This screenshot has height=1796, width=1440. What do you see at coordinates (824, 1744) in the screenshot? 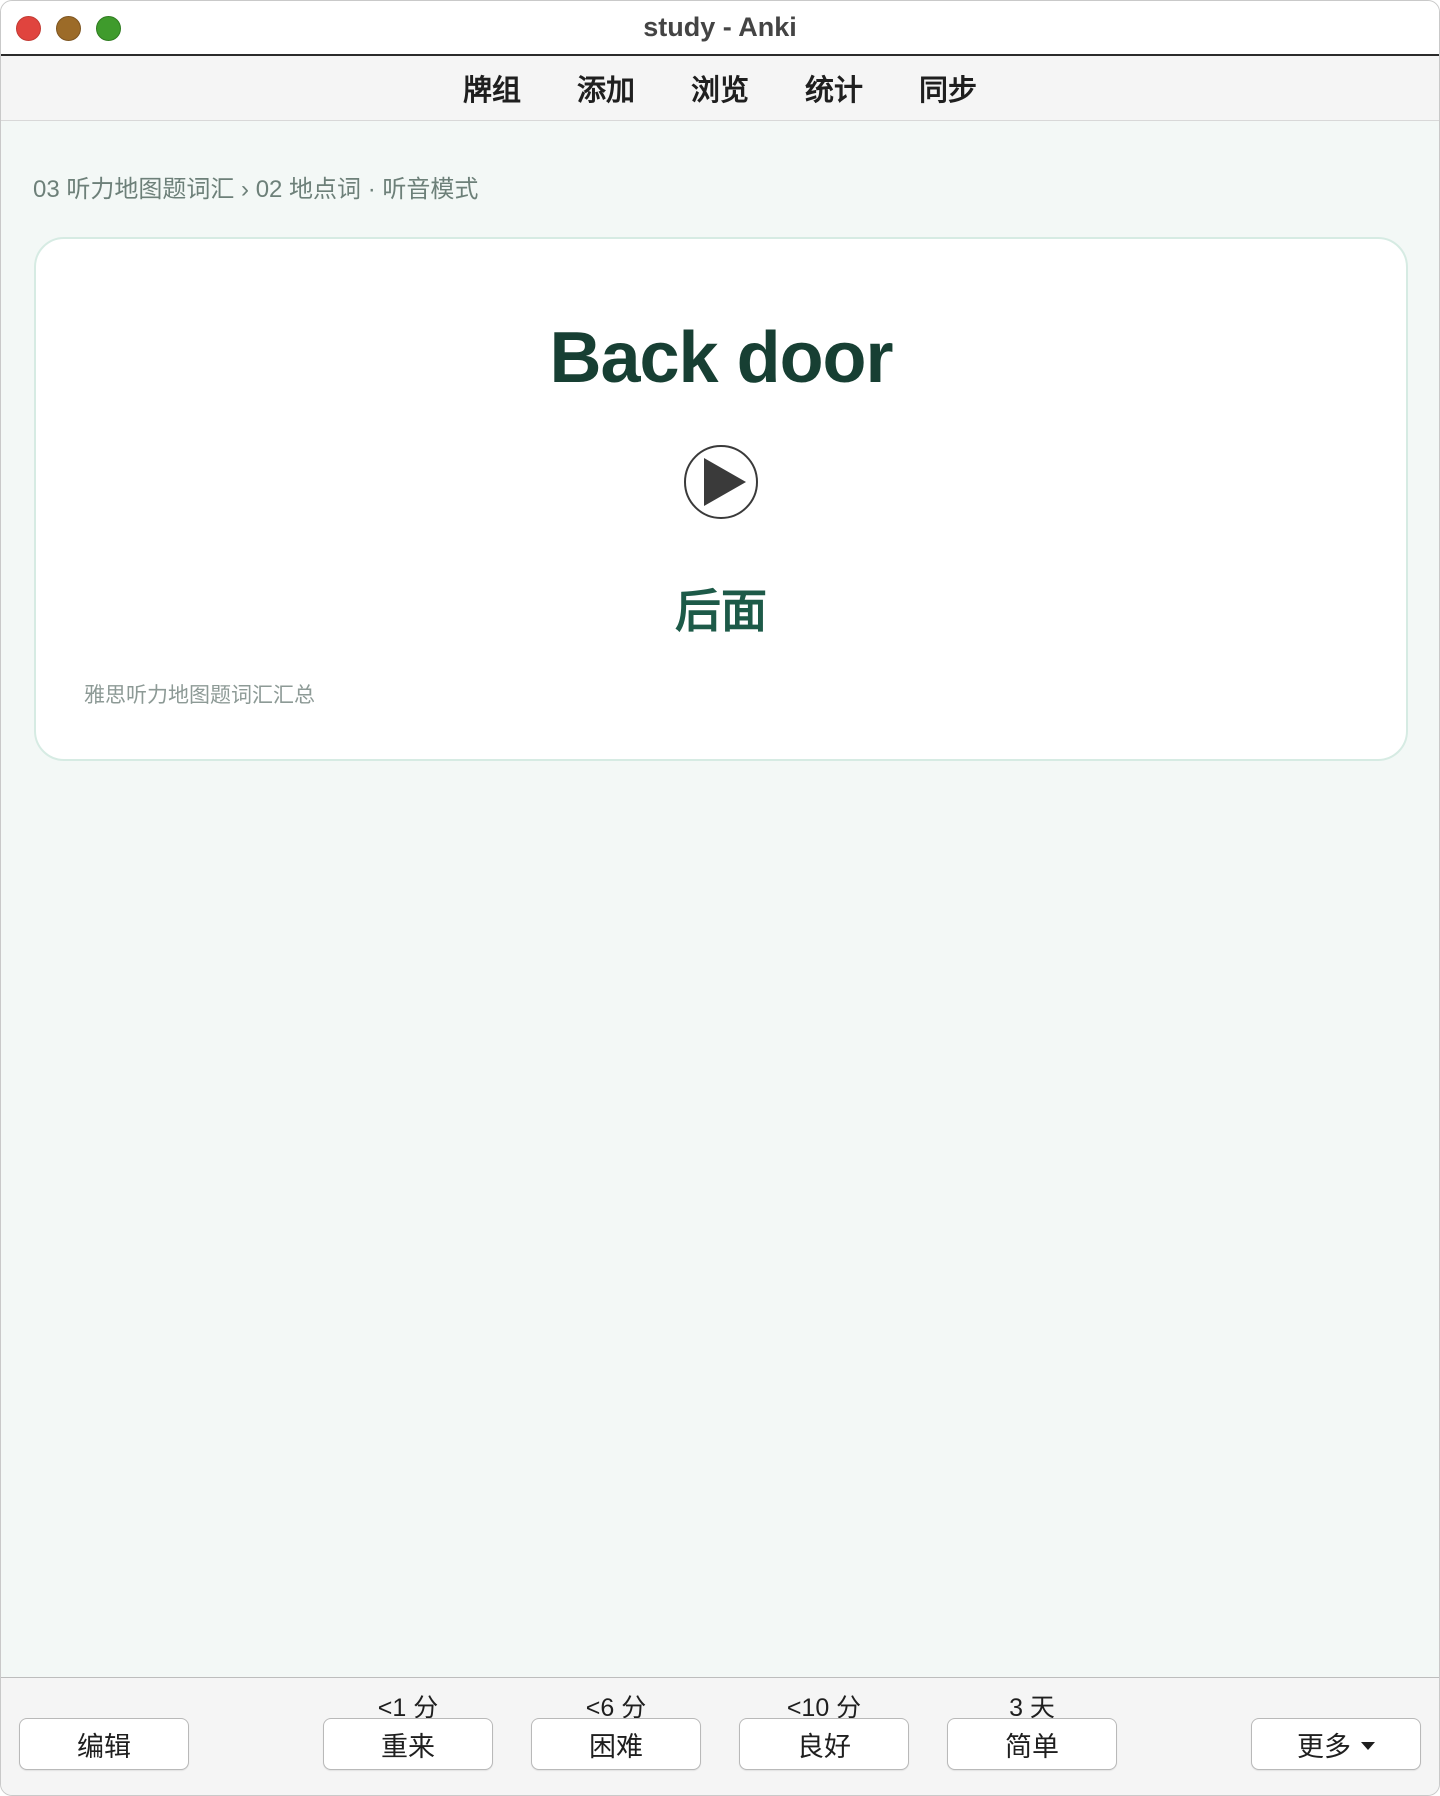
I see `good-button: 良好` at bounding box center [824, 1744].